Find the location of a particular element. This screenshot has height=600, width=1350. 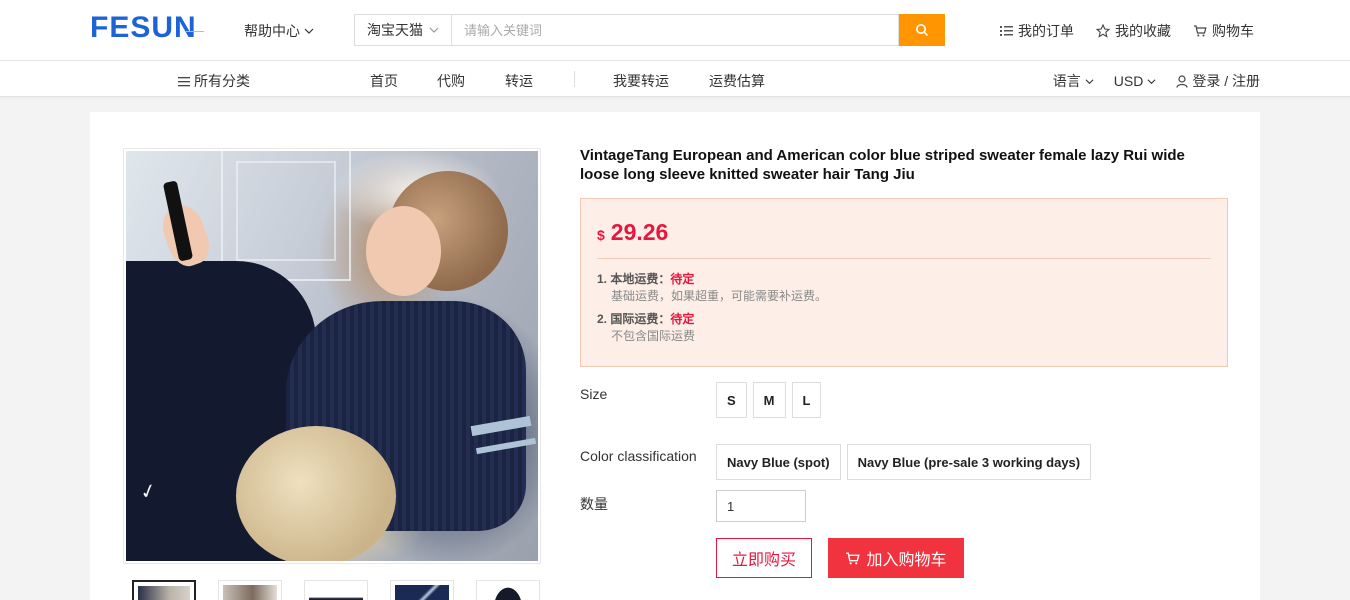

nav-right: 语言 USD 登录 / 注册 is located at coordinates (1156, 81).